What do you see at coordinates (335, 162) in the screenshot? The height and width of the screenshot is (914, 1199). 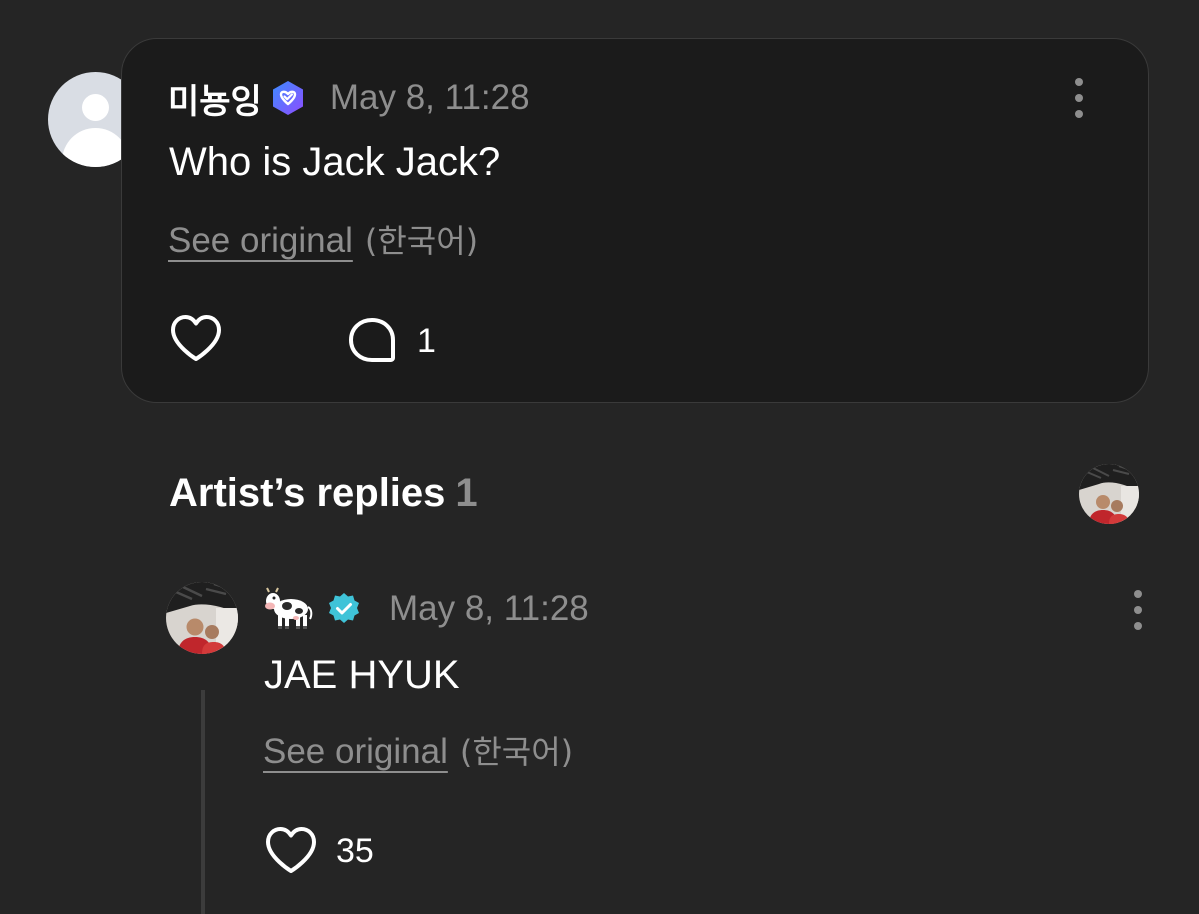 I see `comment-text: Who is Jack Jack?` at bounding box center [335, 162].